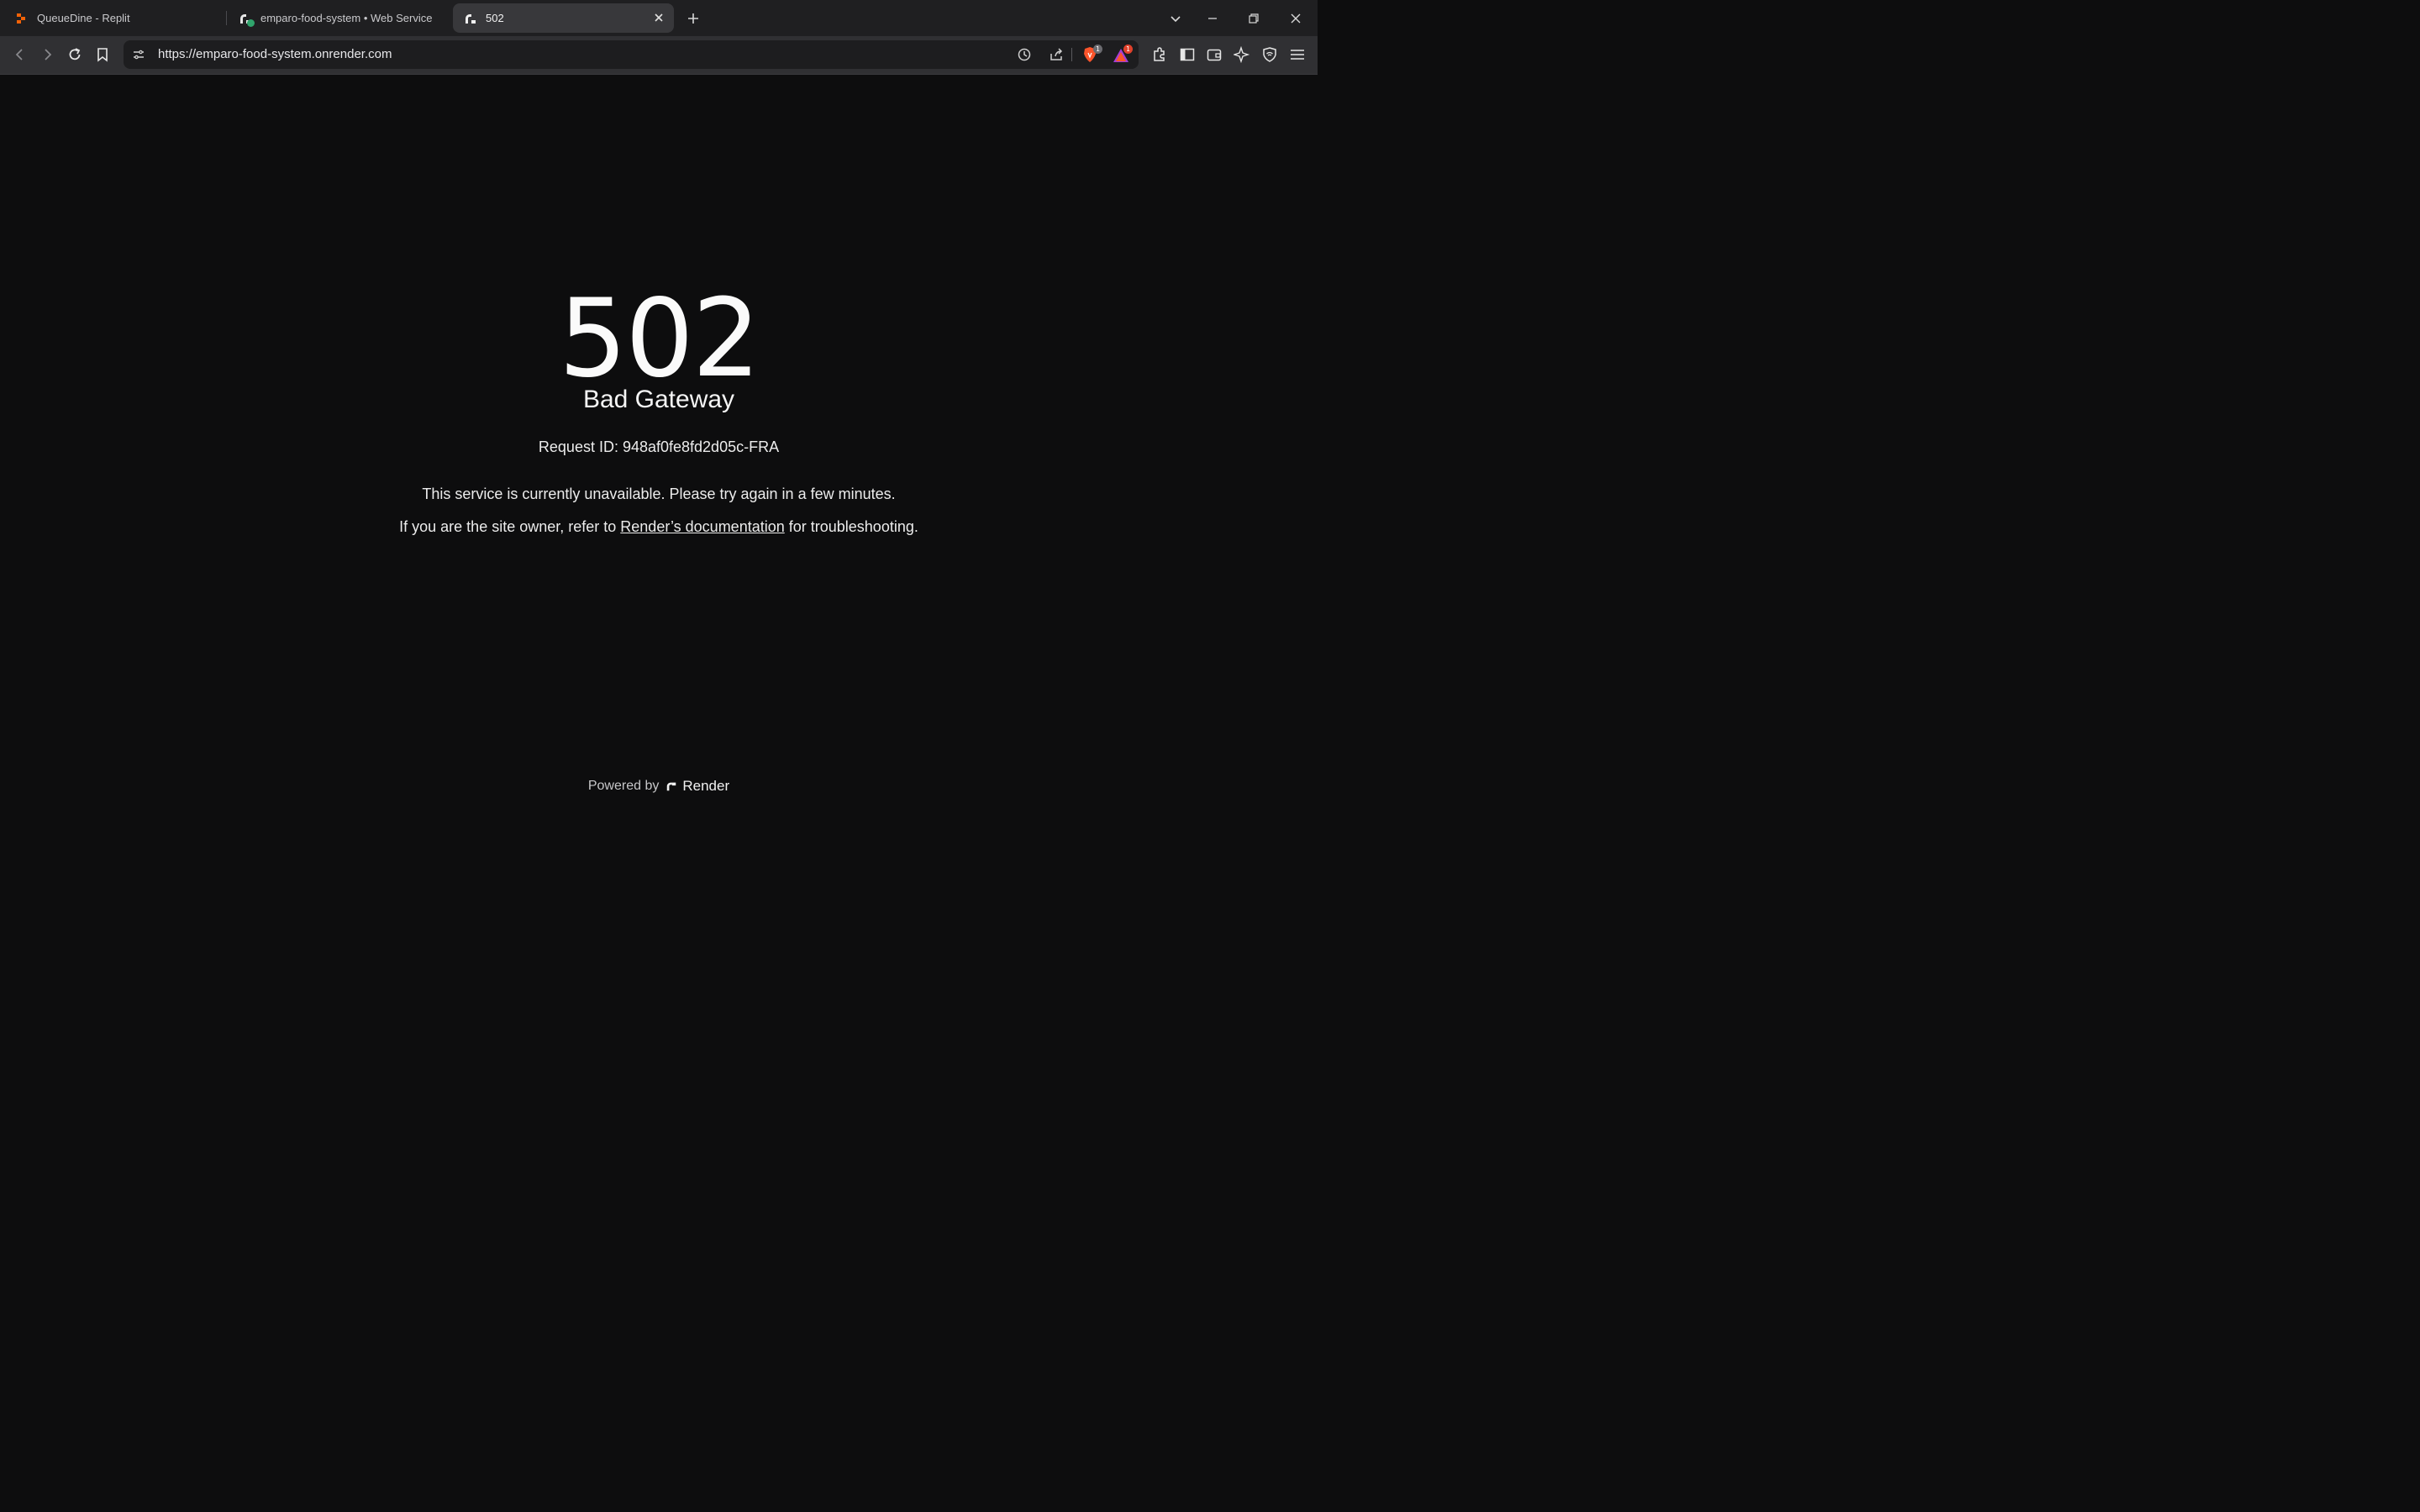 The image size is (2420, 1512). Describe the element at coordinates (251, 22) in the screenshot. I see `status-check-icon` at that location.